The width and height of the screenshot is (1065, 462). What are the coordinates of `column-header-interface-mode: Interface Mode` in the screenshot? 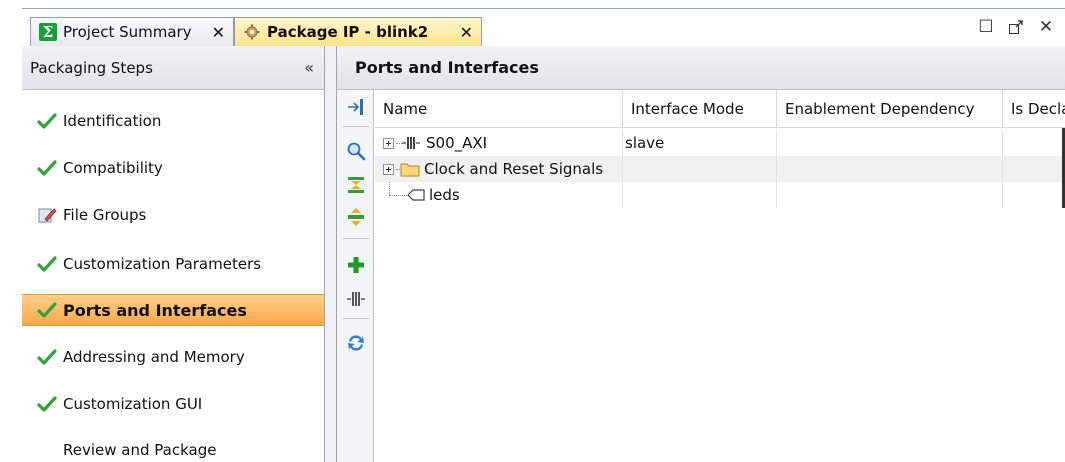 It's located at (700, 109).